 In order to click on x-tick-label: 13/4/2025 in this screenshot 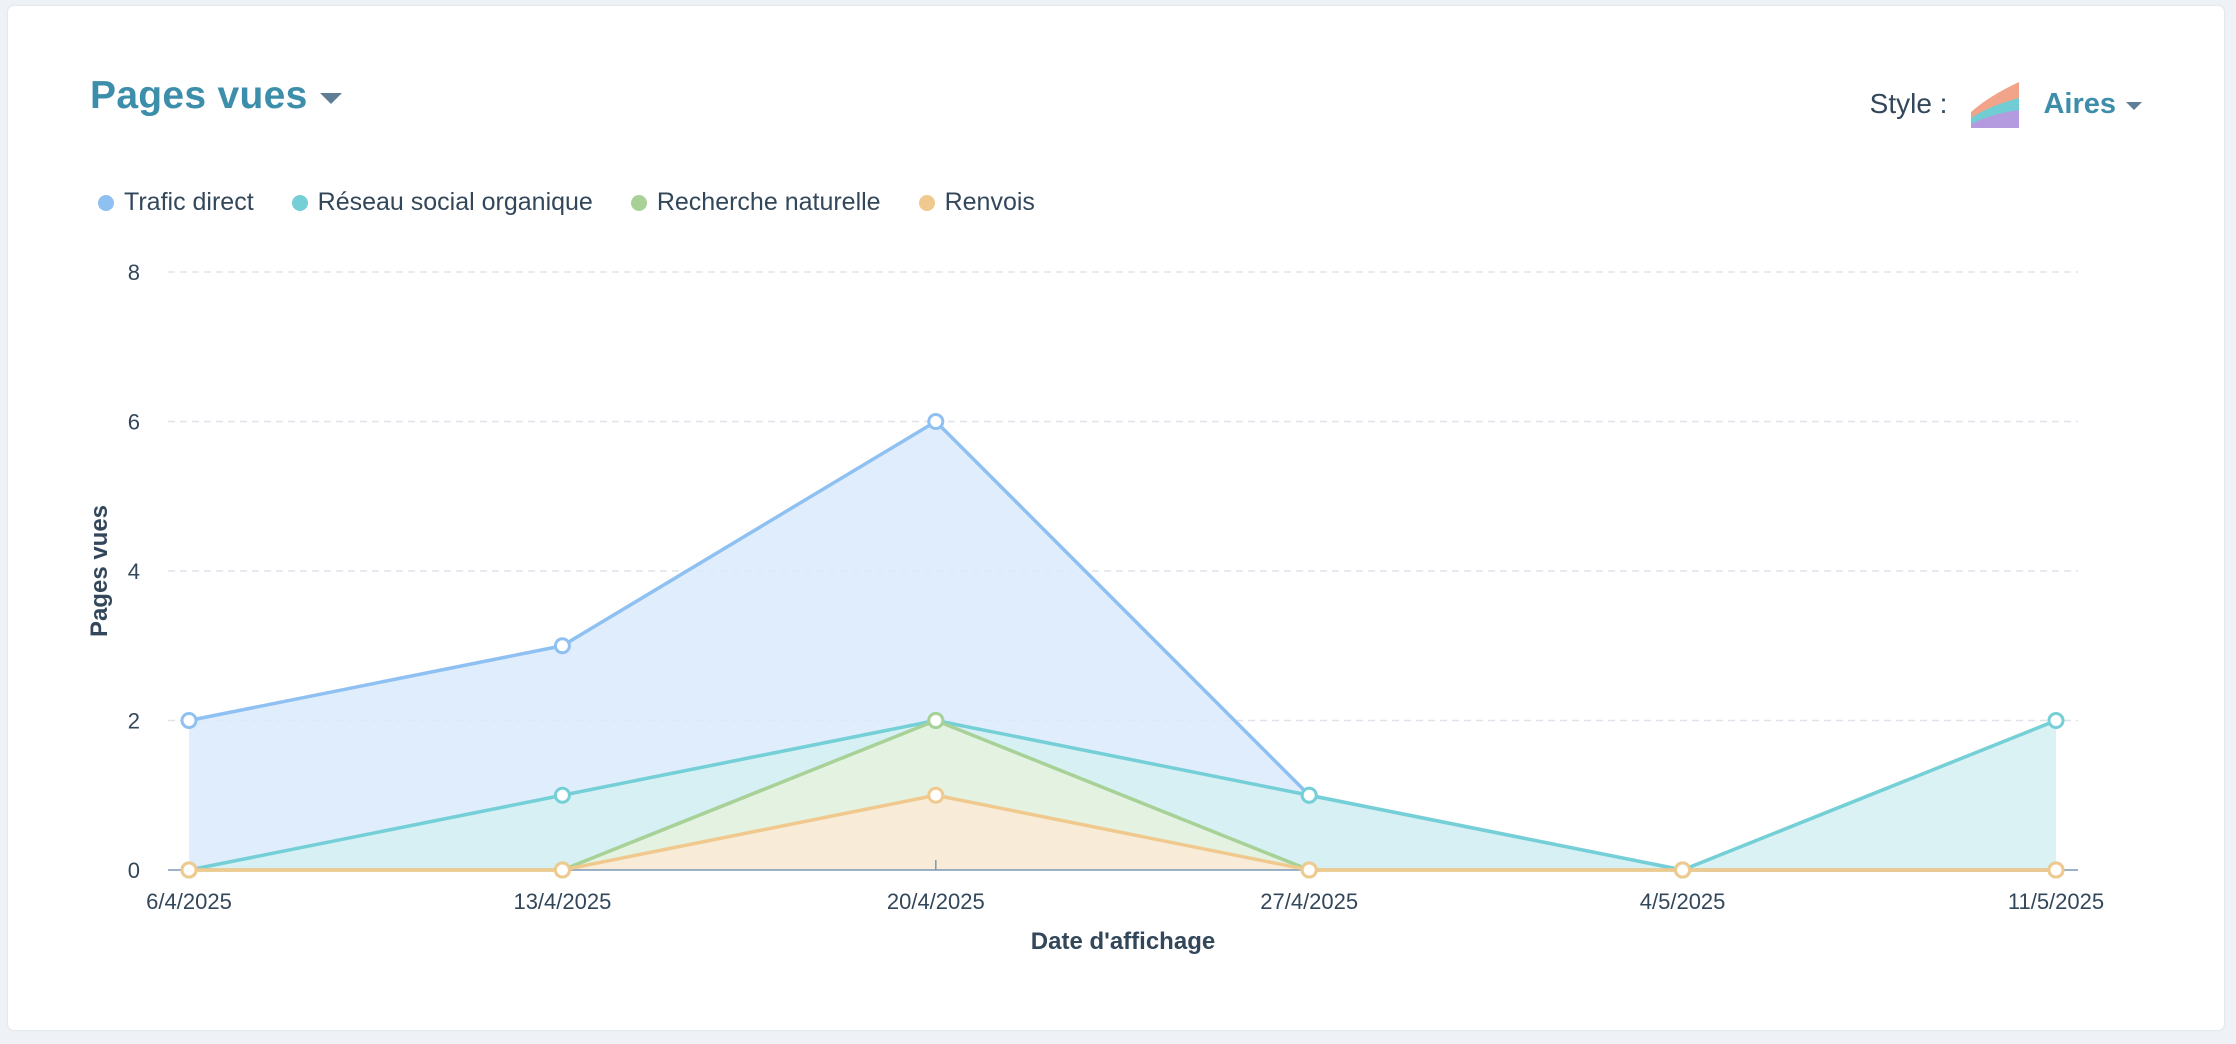, I will do `click(562, 901)`.